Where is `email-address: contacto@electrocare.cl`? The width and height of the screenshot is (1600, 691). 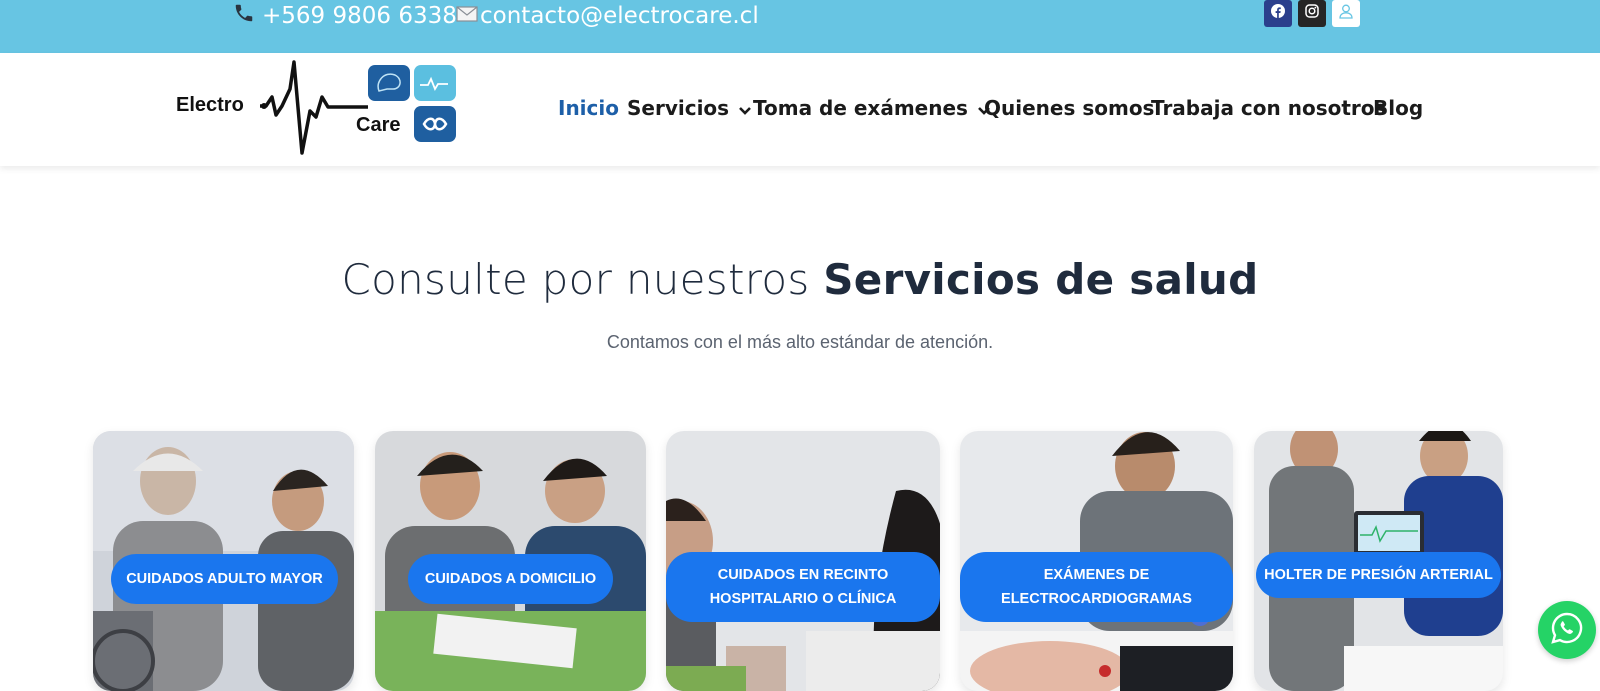 email-address: contacto@electrocare.cl is located at coordinates (619, 16).